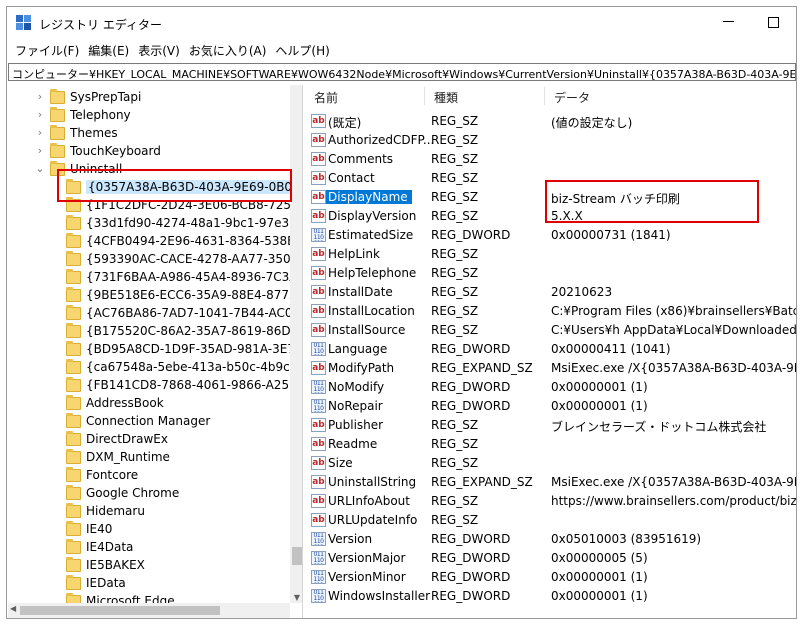  I want to click on tree-item-label: AddressBook, so click(125, 403).